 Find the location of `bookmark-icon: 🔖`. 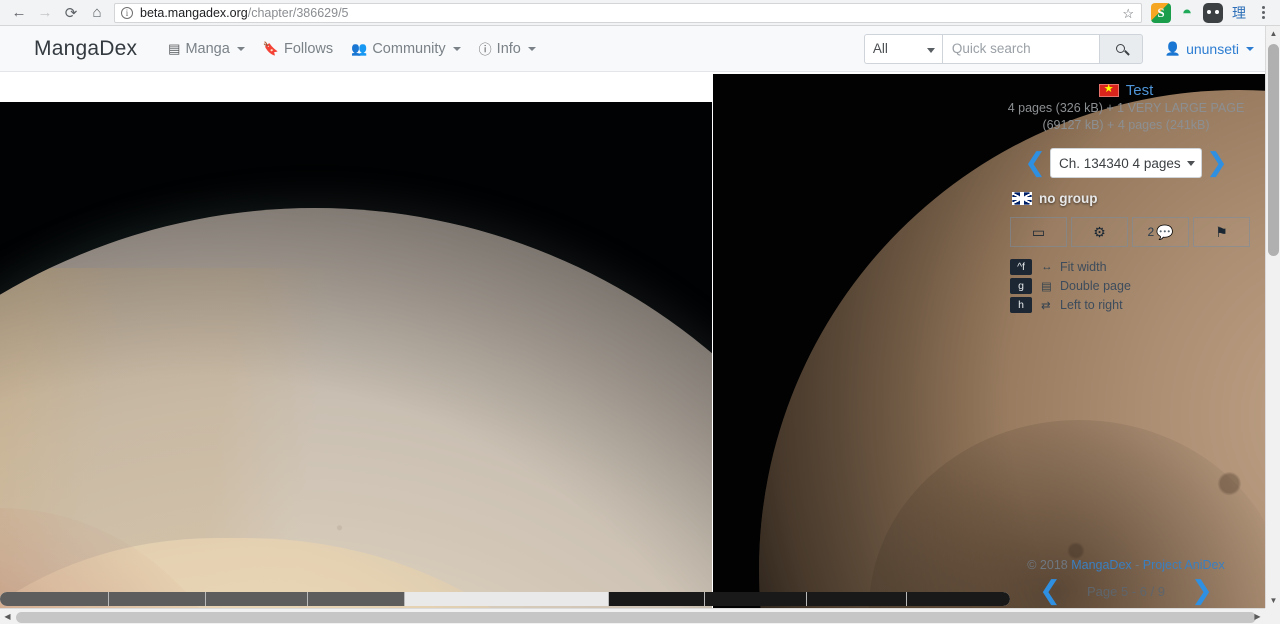

bookmark-icon: 🔖 is located at coordinates (270, 48).